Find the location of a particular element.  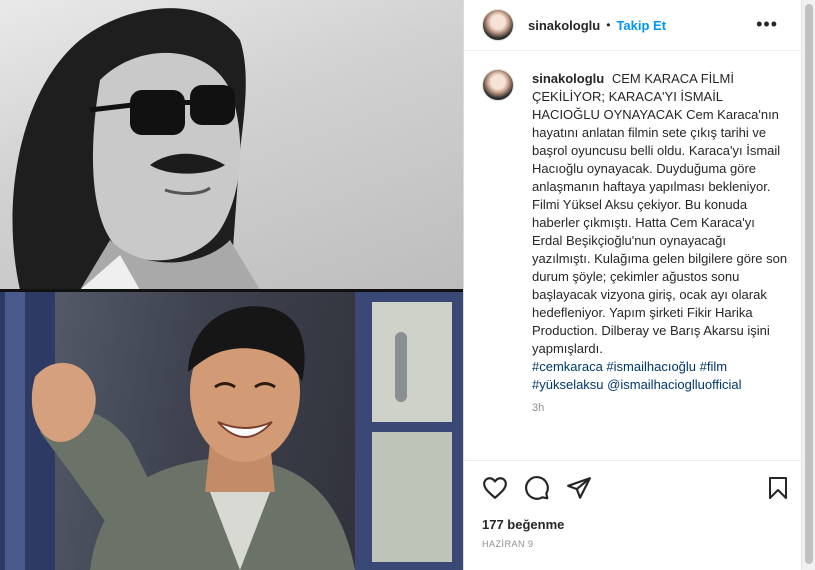

follow-button: Takip Et is located at coordinates (641, 25).